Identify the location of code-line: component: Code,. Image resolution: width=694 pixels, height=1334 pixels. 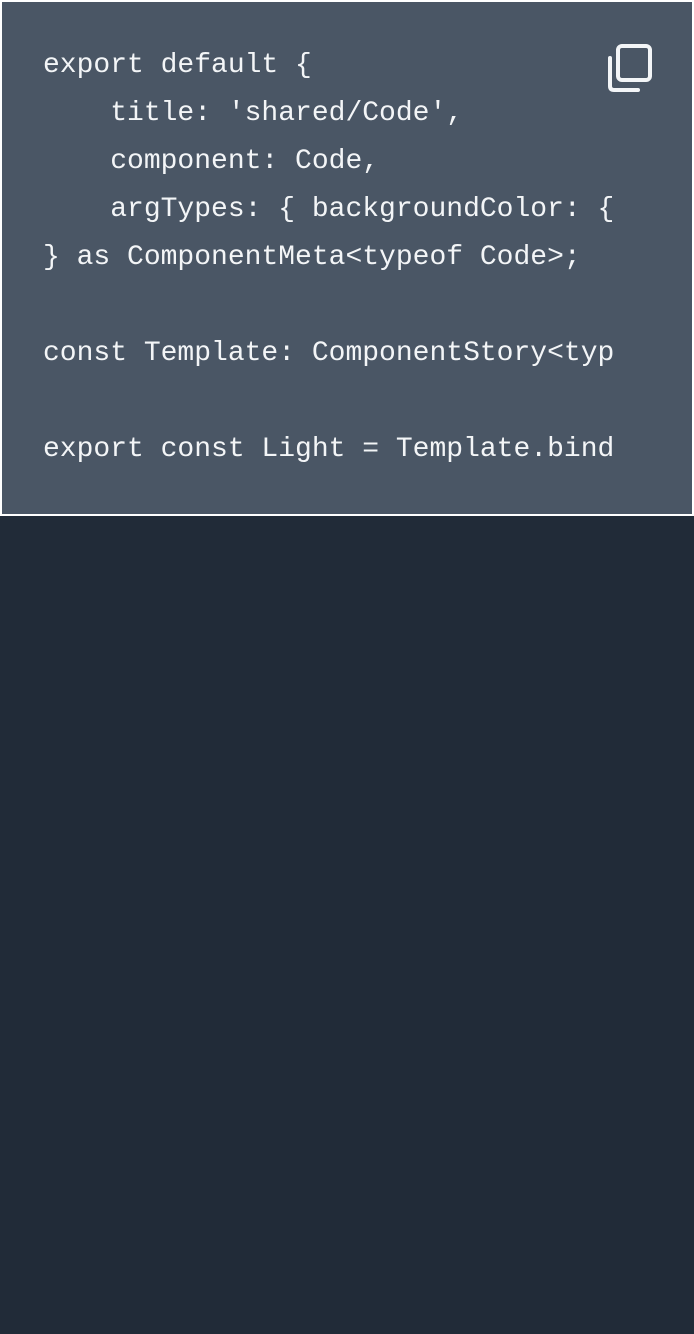
(211, 161).